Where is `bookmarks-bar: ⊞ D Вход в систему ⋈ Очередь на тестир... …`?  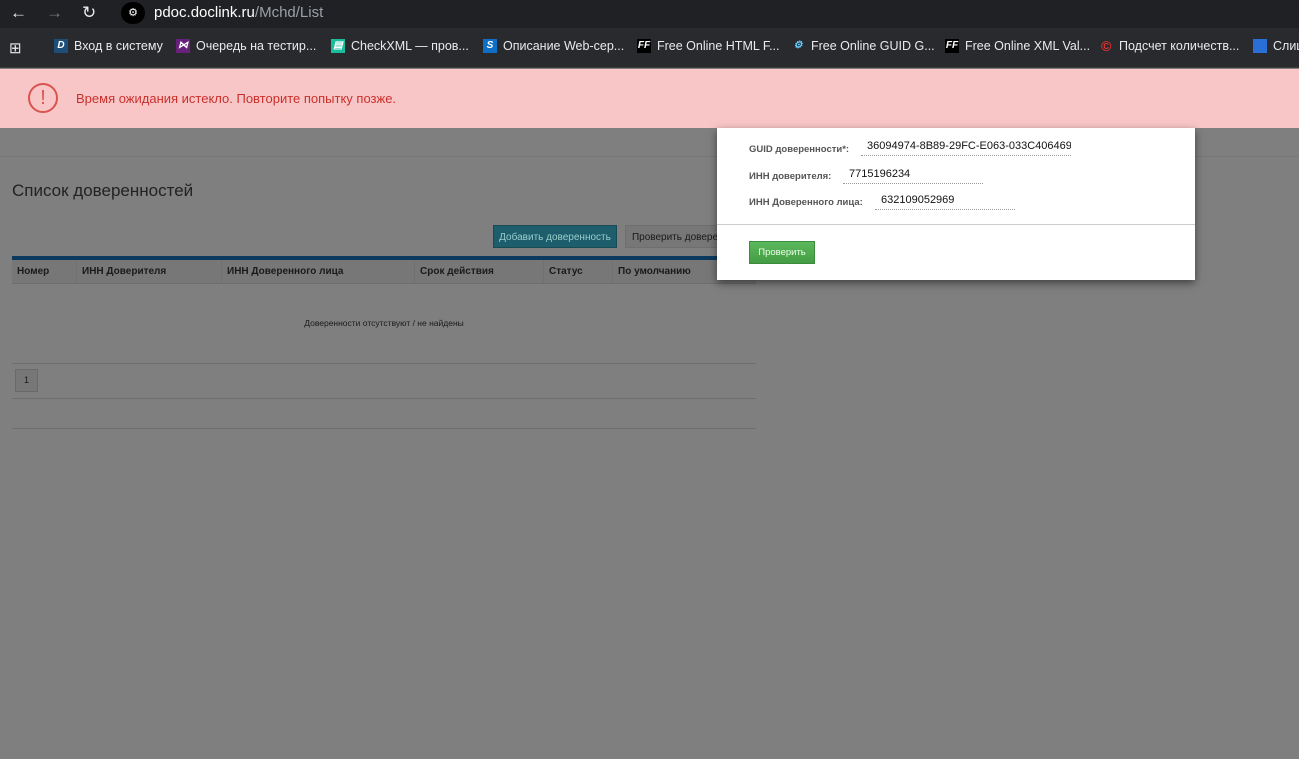 bookmarks-bar: ⊞ D Вход в систему ⋈ Очередь на тестир... … is located at coordinates (649, 48).